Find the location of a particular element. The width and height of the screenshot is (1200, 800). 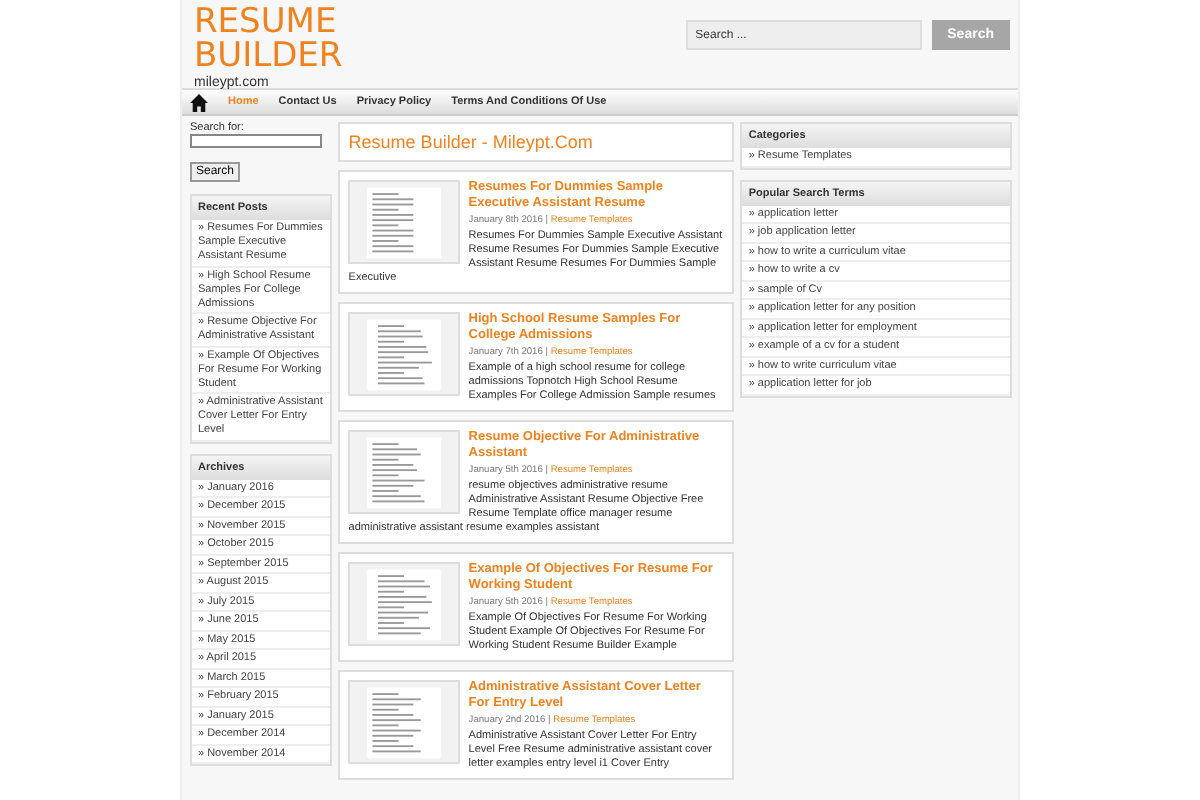

home-icon is located at coordinates (199, 102).